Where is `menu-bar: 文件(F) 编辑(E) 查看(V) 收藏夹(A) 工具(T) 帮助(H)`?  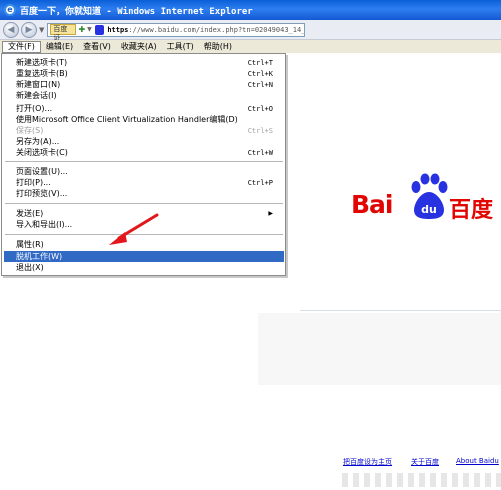 menu-bar: 文件(F) 编辑(E) 查看(V) 收藏夹(A) 工具(T) 帮助(H) is located at coordinates (250, 46).